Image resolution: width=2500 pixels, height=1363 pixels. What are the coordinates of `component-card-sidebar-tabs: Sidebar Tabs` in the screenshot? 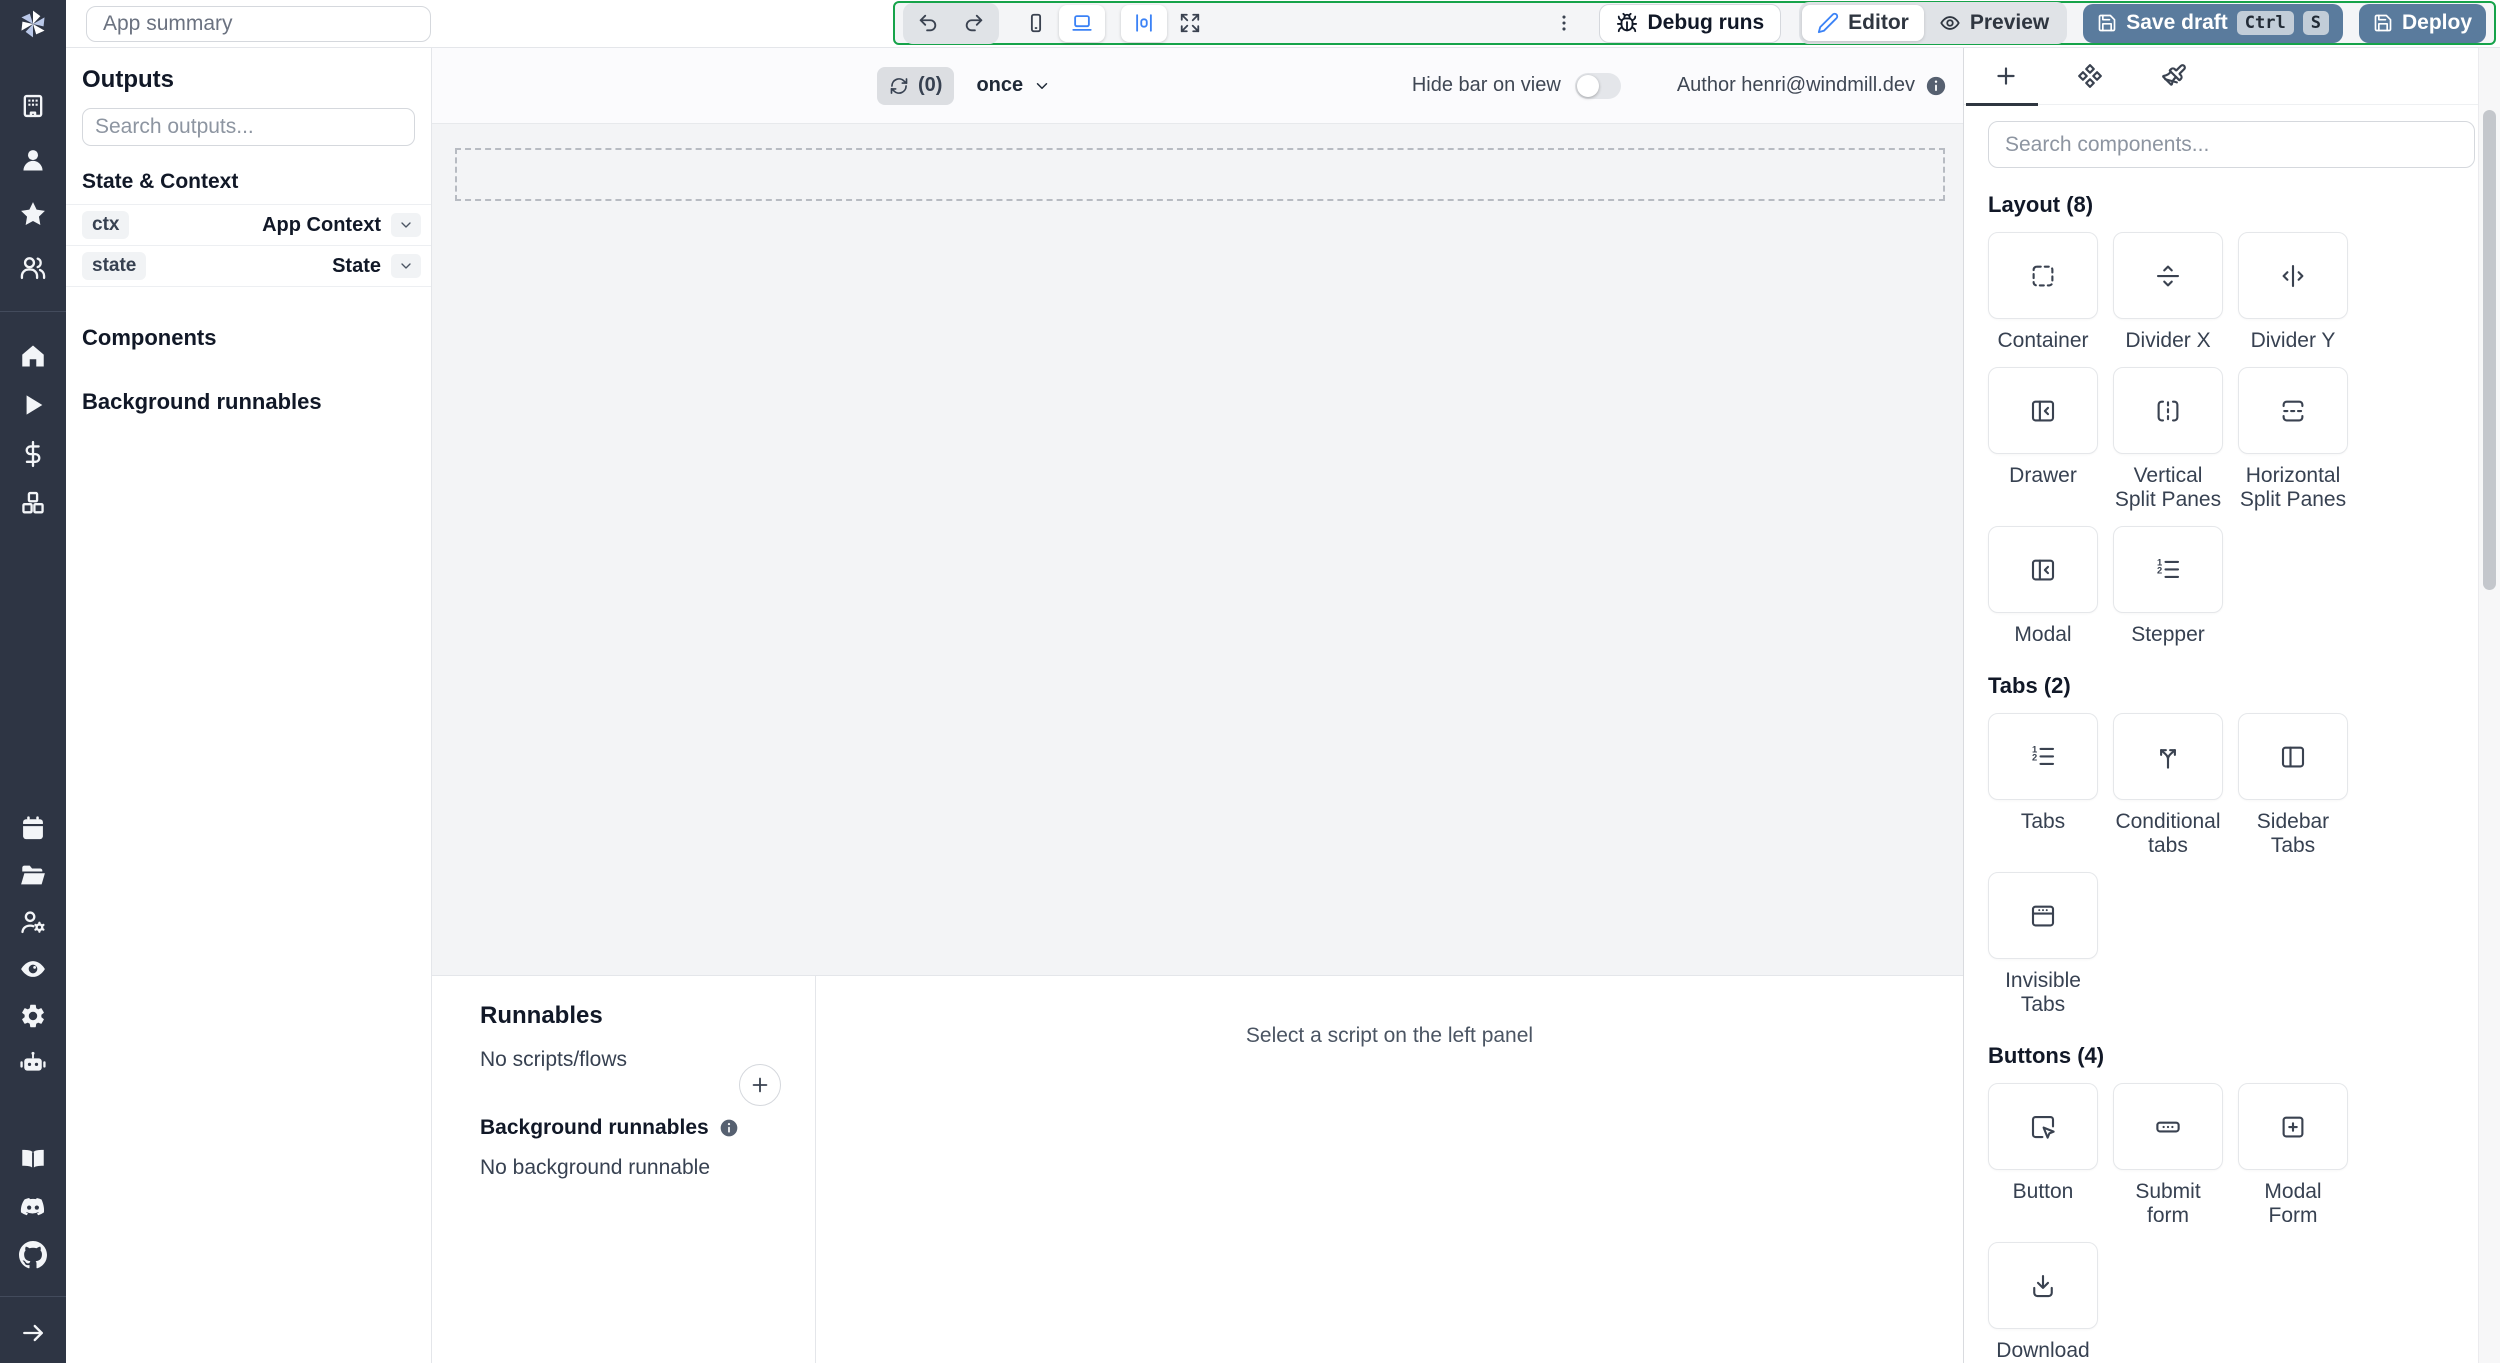 It's located at (2293, 785).